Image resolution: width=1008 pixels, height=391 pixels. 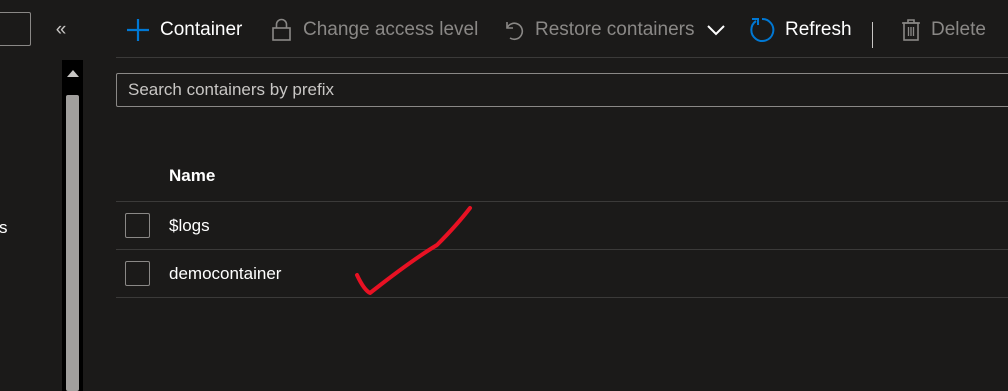 I want to click on toolbar-separator, so click(x=872, y=35).